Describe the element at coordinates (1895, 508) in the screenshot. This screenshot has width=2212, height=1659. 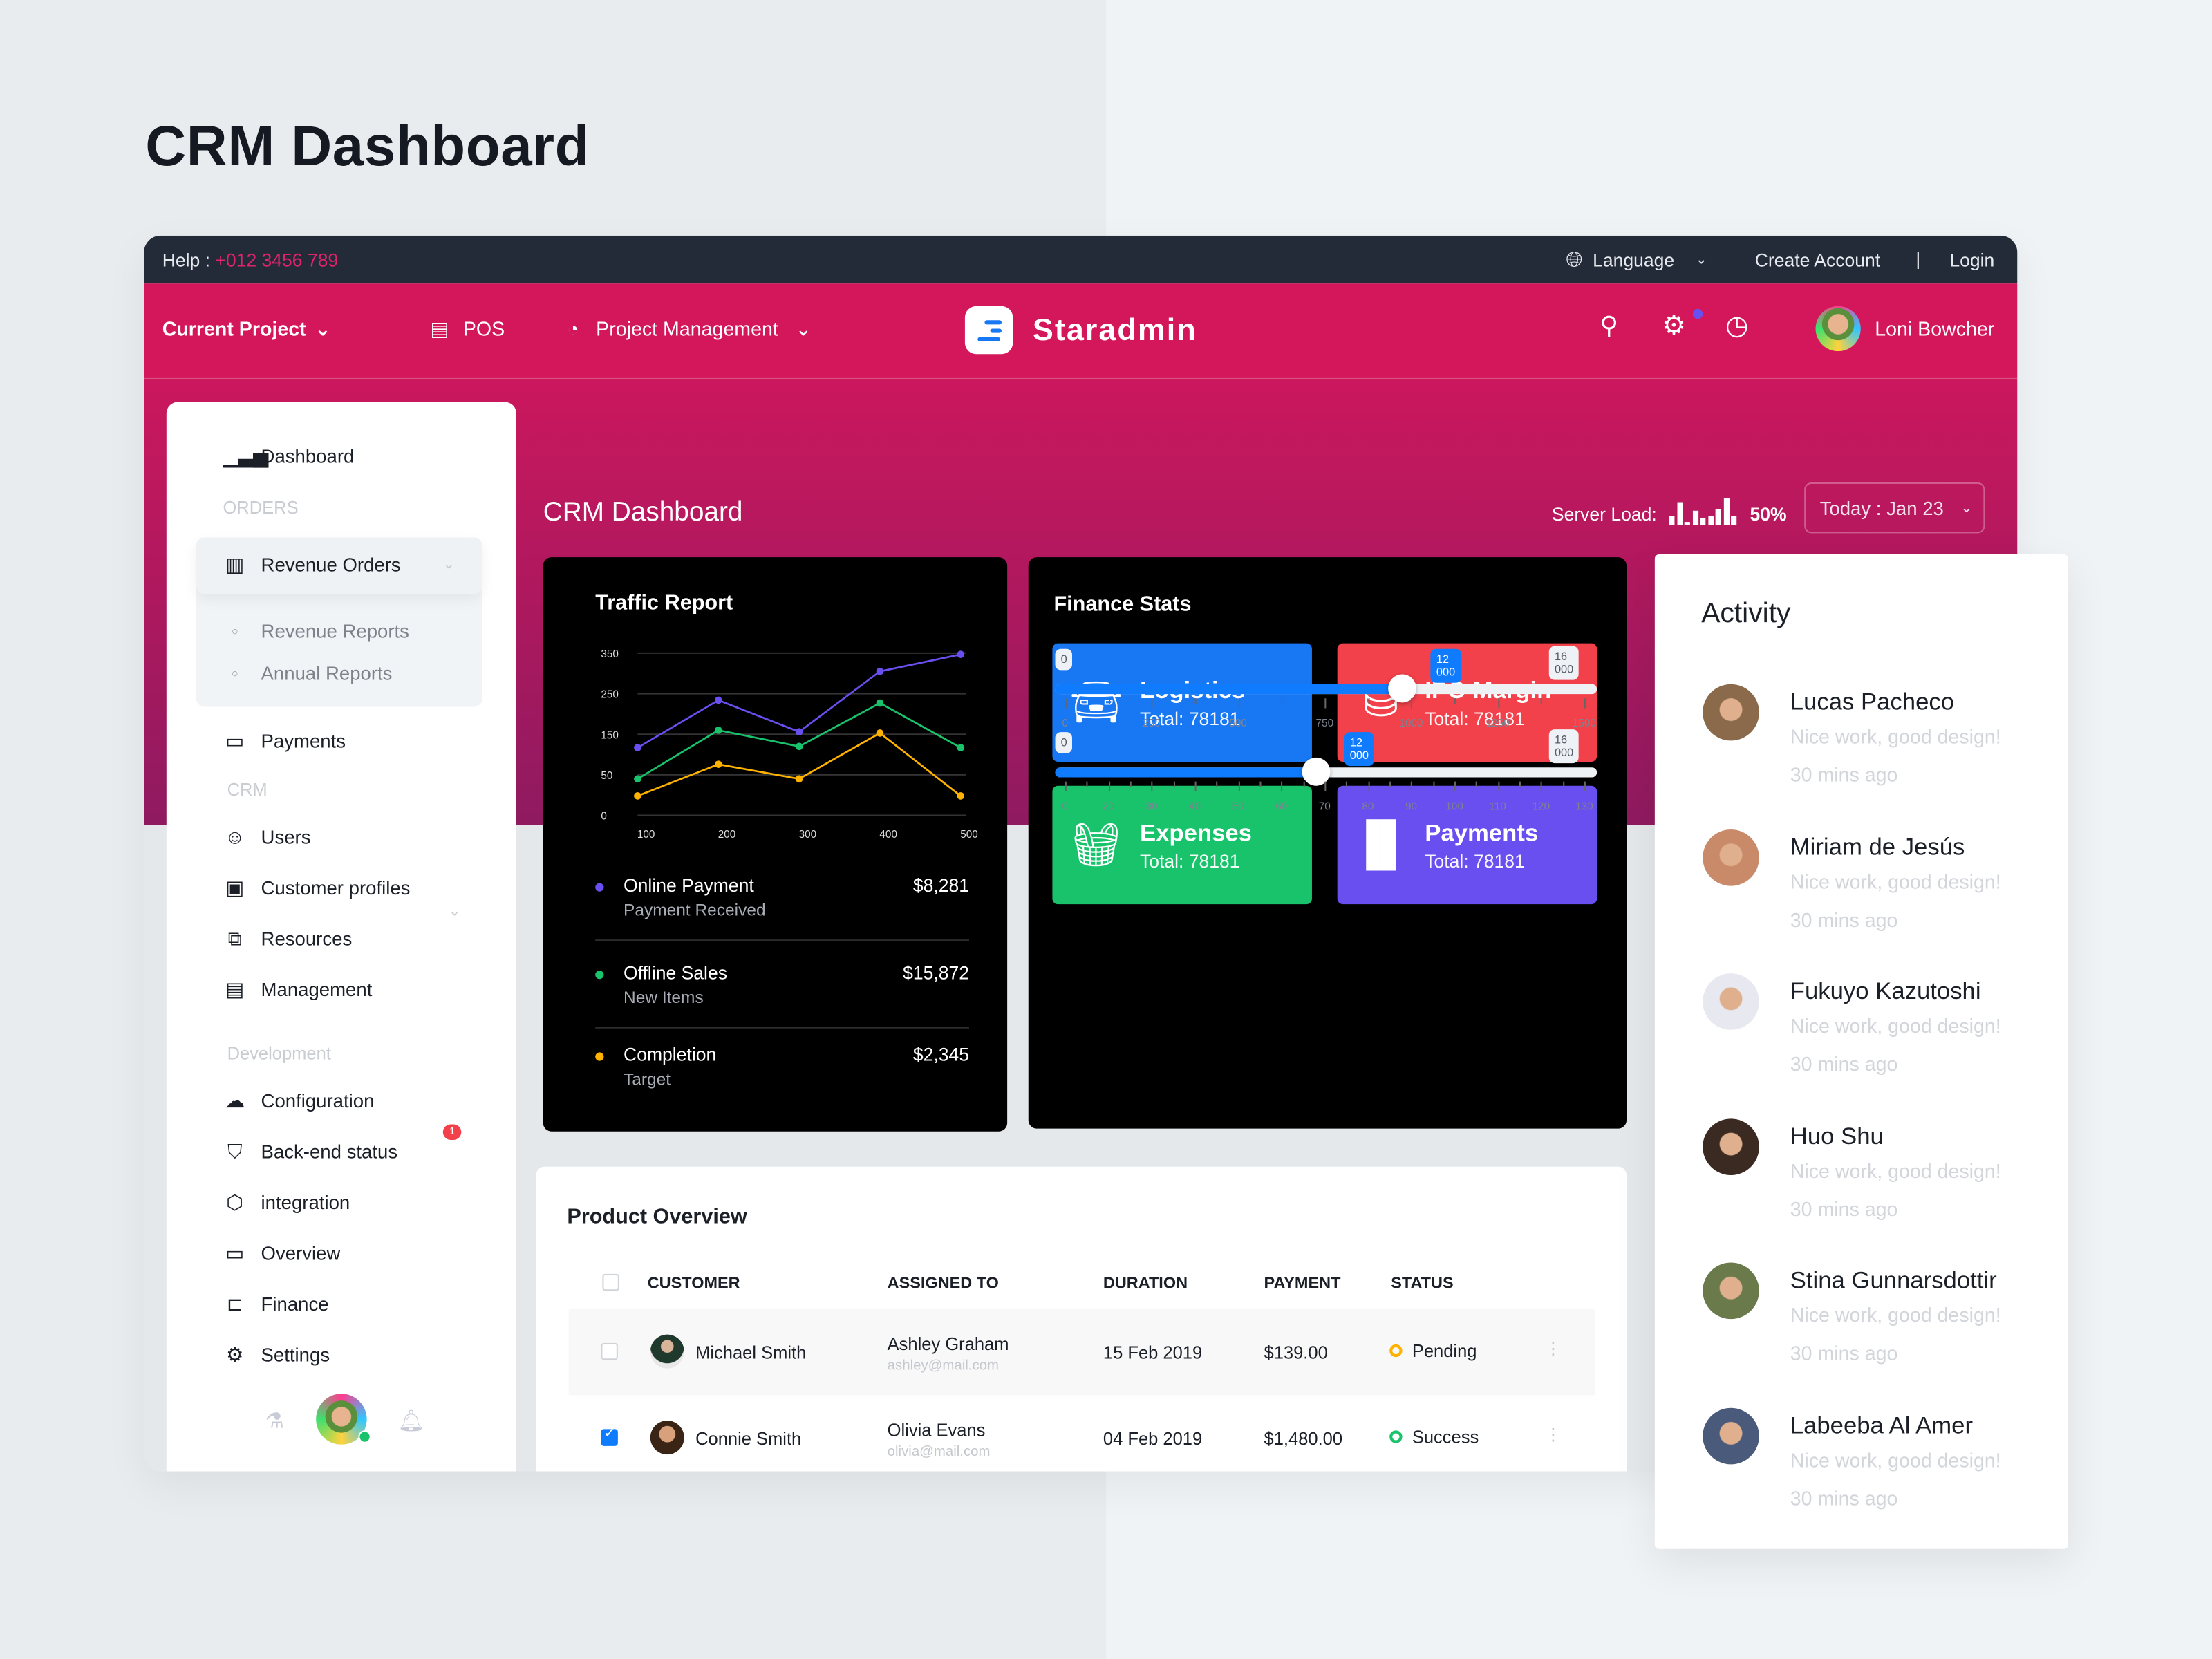
I see `date-select: Today : Jan 23 ⌄` at that location.